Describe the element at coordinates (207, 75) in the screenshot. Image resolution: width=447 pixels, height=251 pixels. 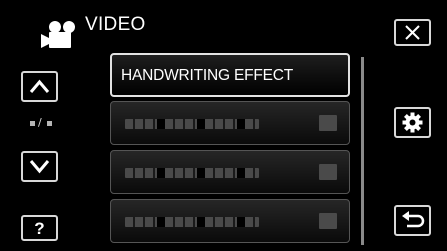
I see `menu-item-label: HANDWRITING EFFECT` at that location.